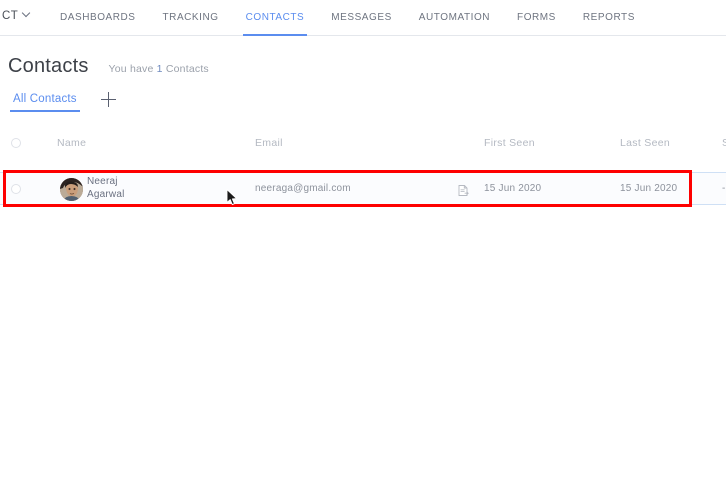 The image size is (726, 500). Describe the element at coordinates (536, 18) in the screenshot. I see `nav-item-forms: FORMS` at that location.